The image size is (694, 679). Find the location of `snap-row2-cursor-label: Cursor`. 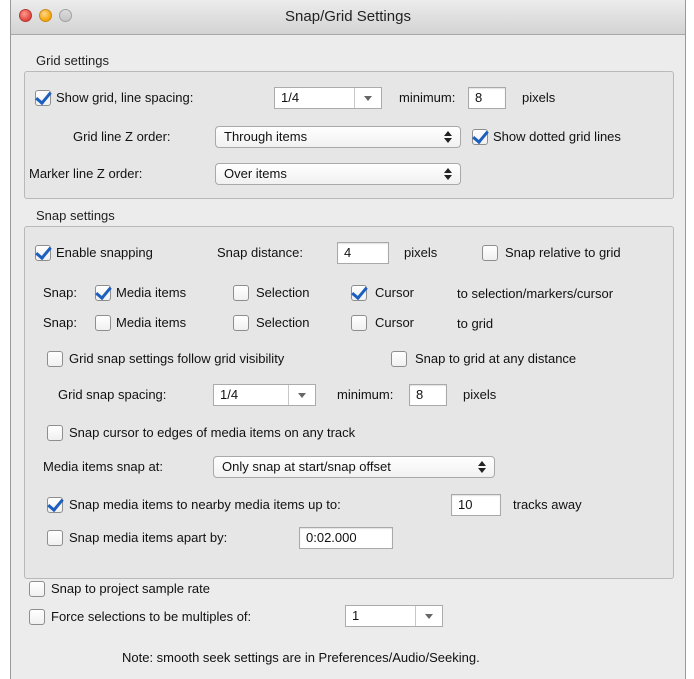

snap-row2-cursor-label: Cursor is located at coordinates (395, 322).